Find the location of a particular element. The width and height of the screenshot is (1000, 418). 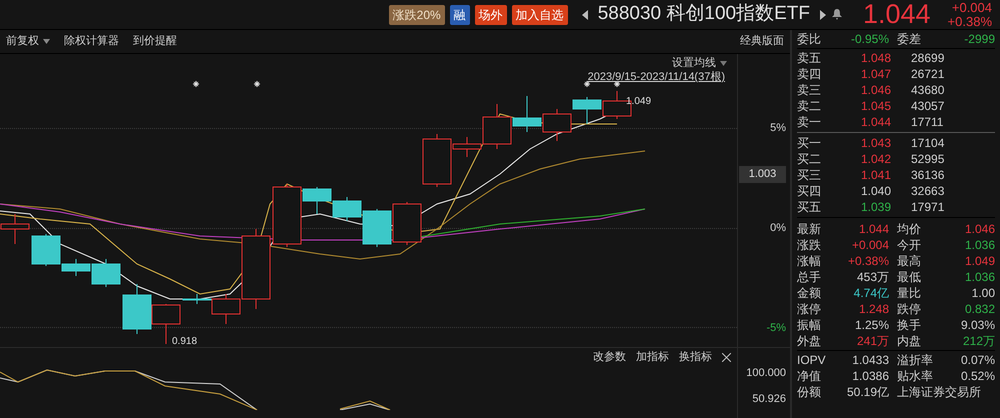

field-value: +0.004 is located at coordinates (869, 245).